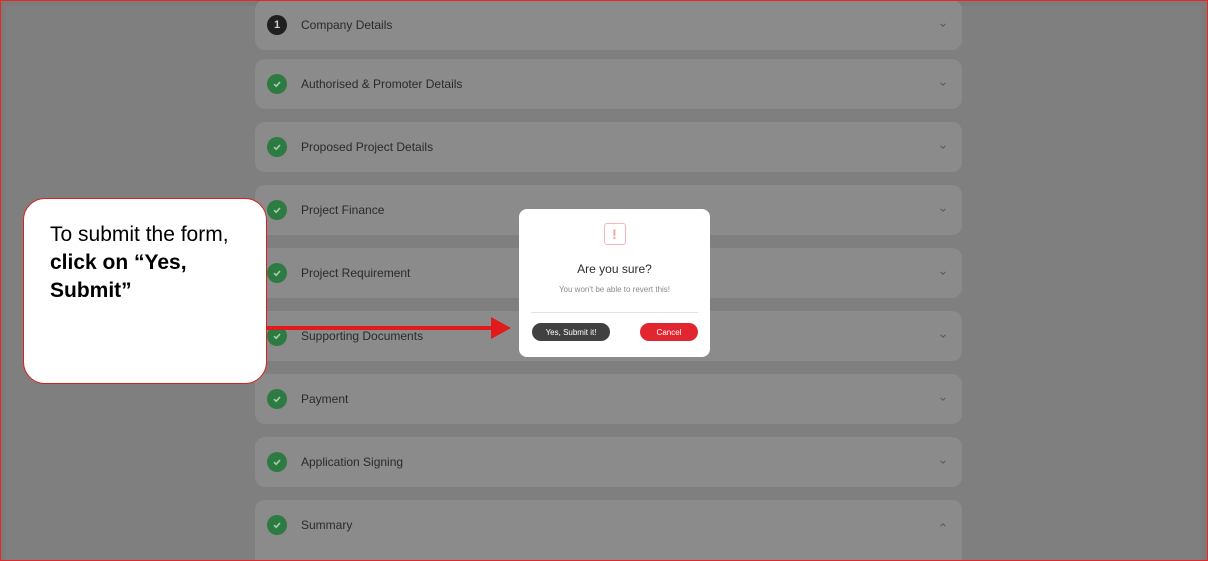 Image resolution: width=1208 pixels, height=561 pixels. Describe the element at coordinates (608, 530) in the screenshot. I see `accordion-summary: Summary` at that location.